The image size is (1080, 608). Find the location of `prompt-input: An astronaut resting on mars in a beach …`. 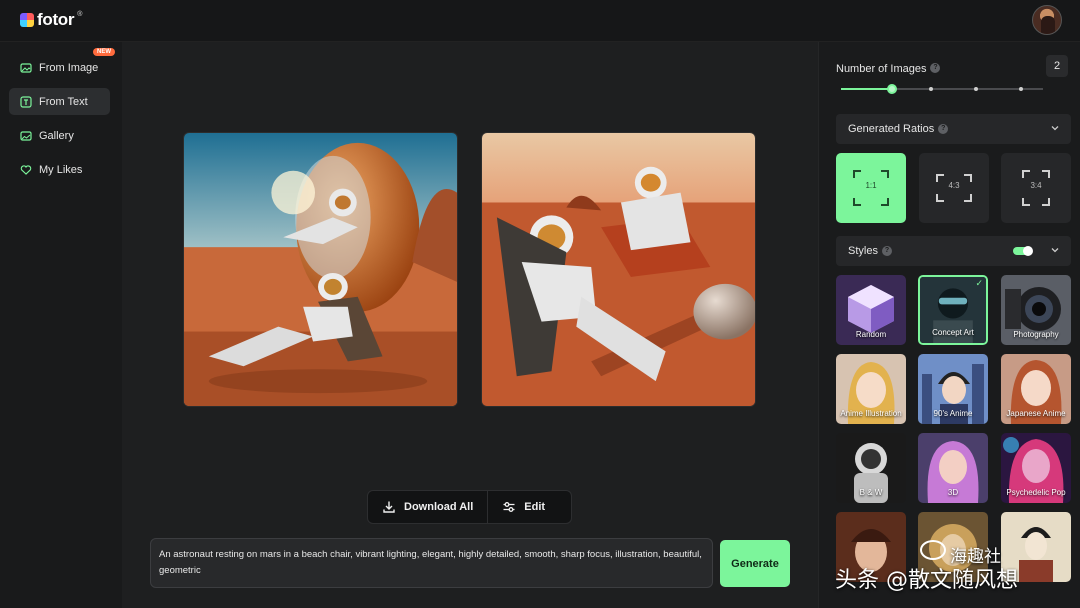

prompt-input: An astronaut resting on mars in a beach … is located at coordinates (431, 563).